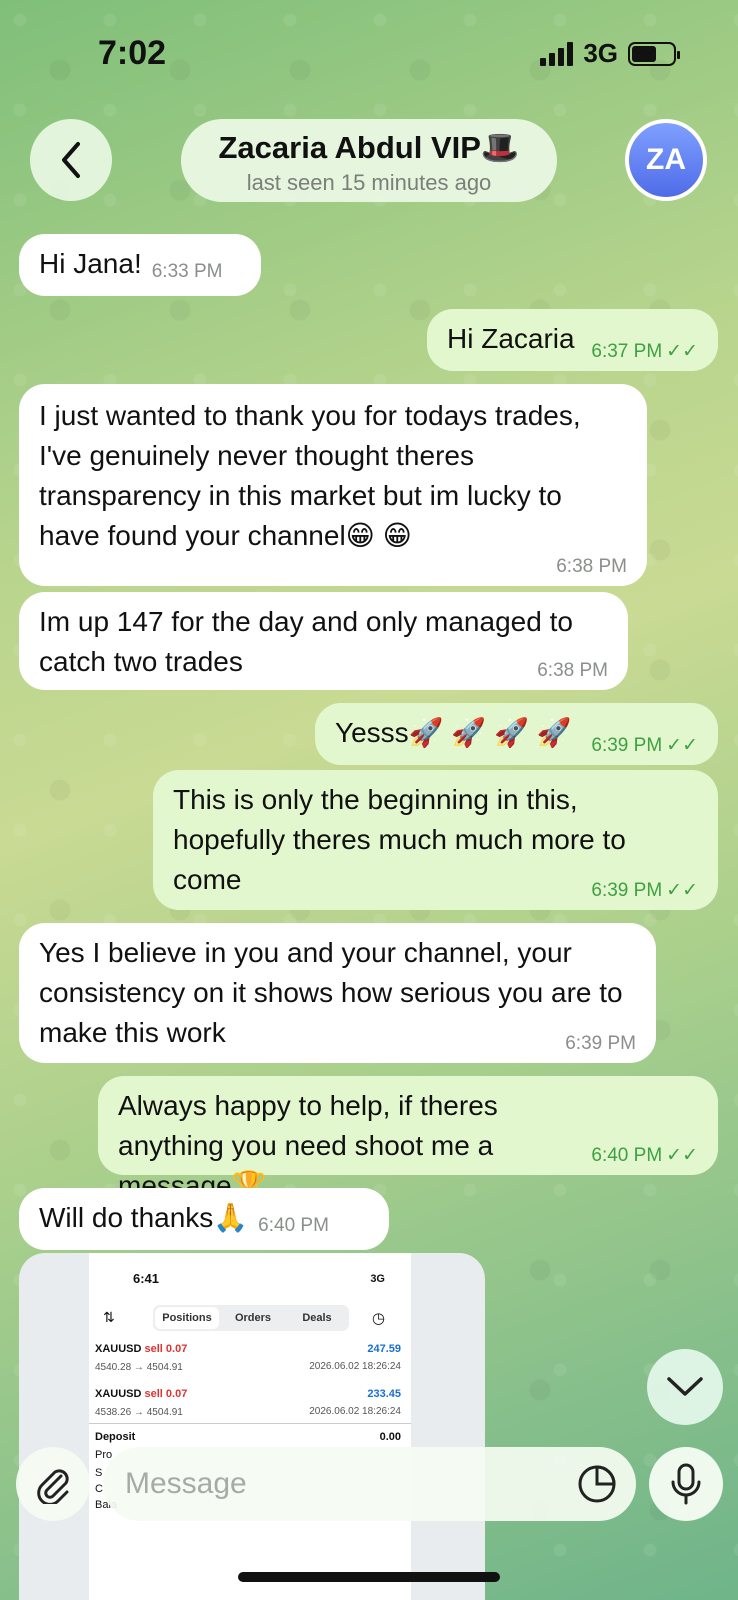 This screenshot has width=738, height=1600. Describe the element at coordinates (378, 1318) in the screenshot. I see `clock-icon: ◷` at that location.